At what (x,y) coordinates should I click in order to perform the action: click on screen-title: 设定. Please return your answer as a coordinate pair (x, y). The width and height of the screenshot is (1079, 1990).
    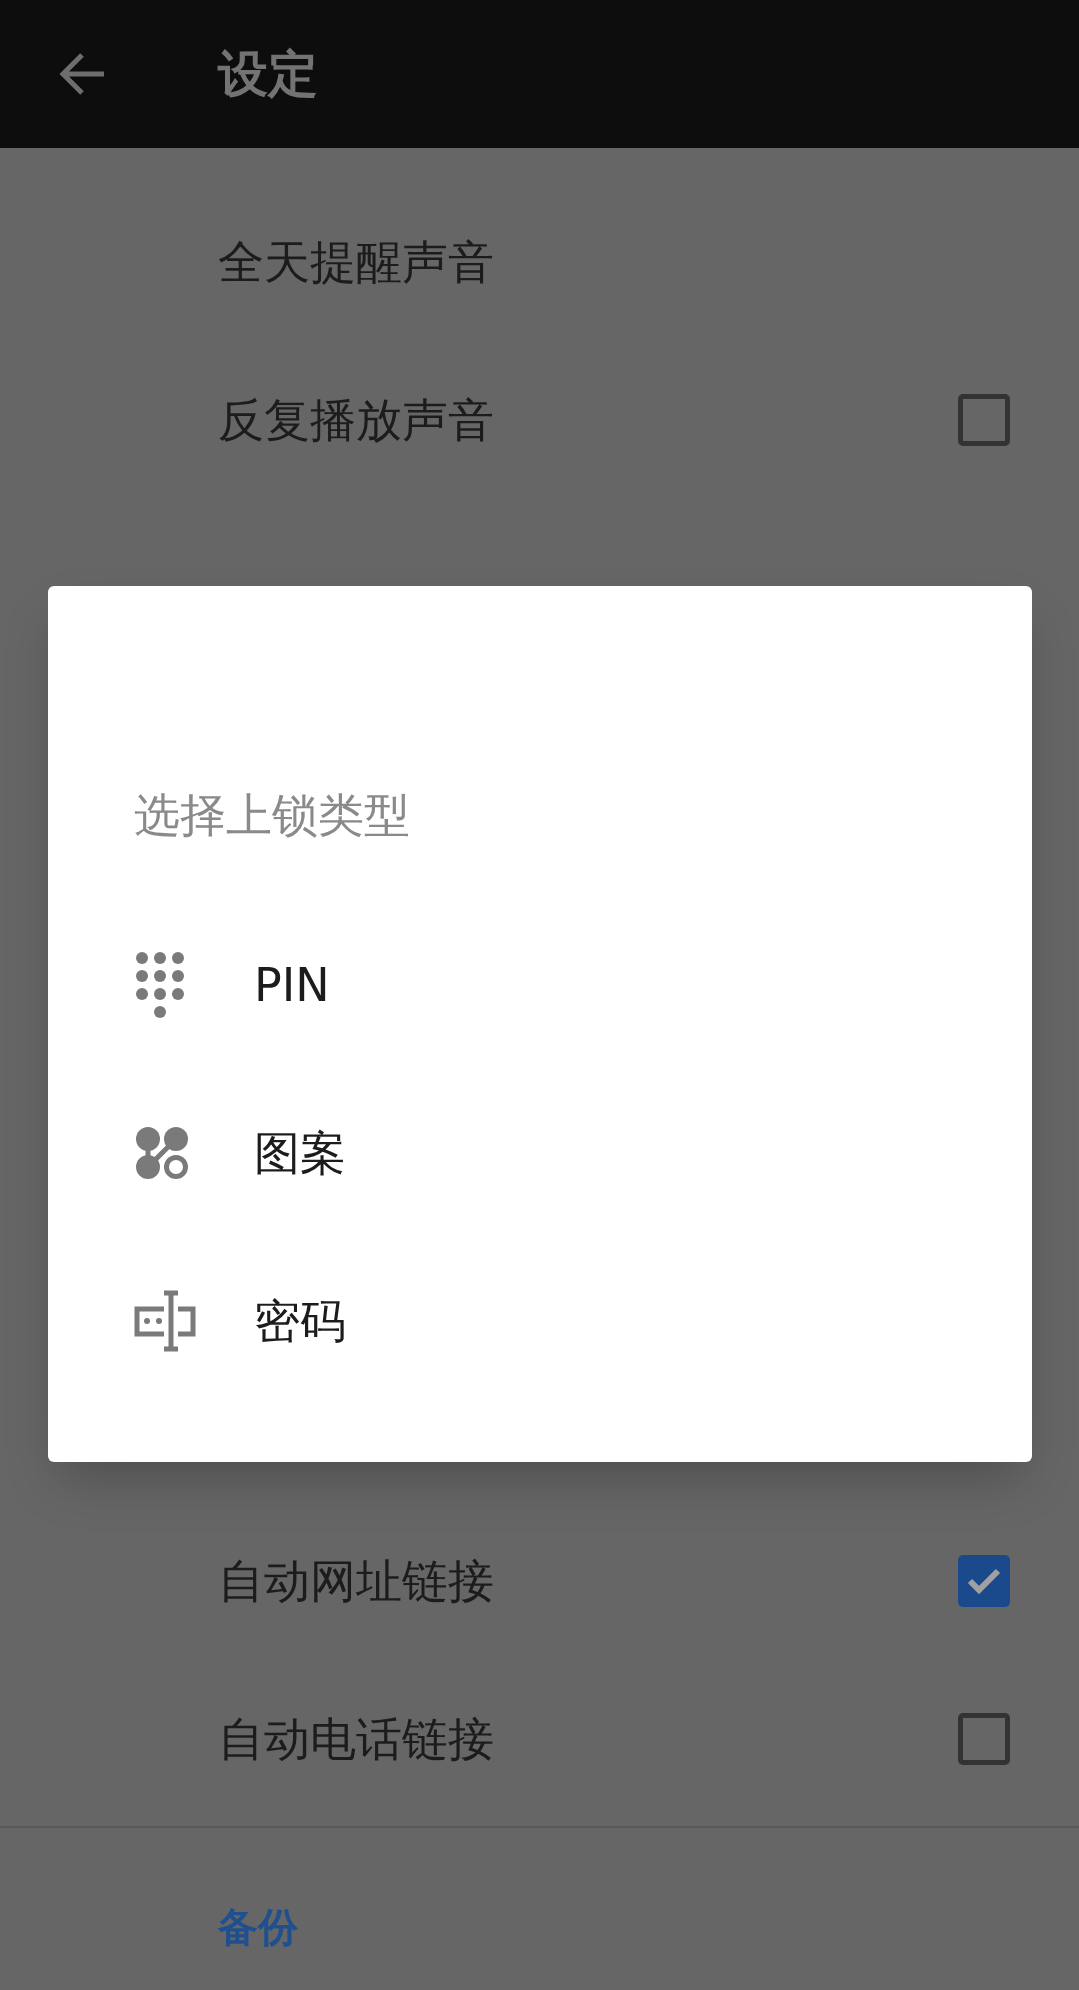
    Looking at the image, I should click on (268, 74).